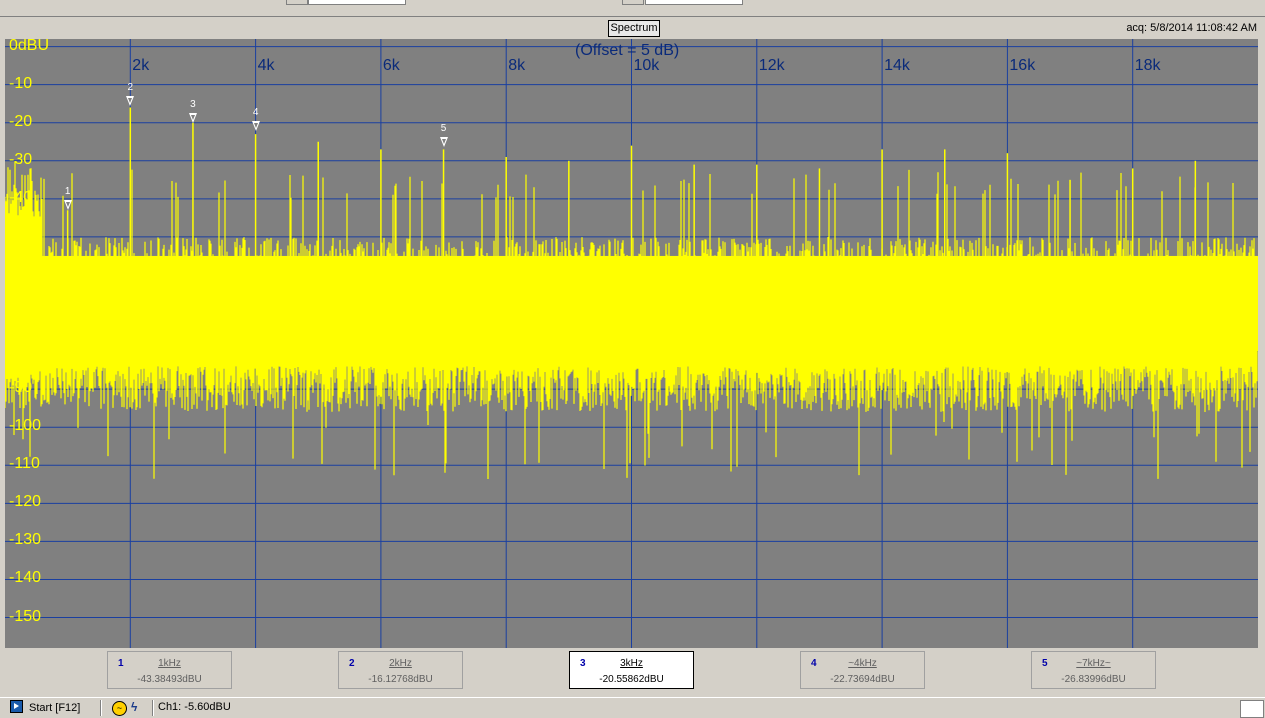 This screenshot has height=718, width=1265. Describe the element at coordinates (517, 65) in the screenshot. I see `x-tick-label: 8k` at that location.